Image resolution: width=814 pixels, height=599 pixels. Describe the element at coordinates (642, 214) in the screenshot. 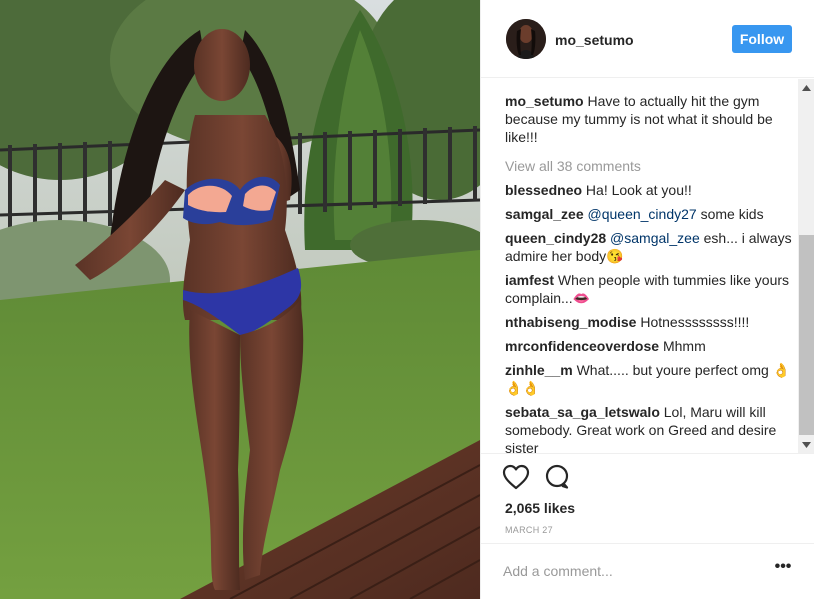

I see `comment-mention-link: @queen_cindy27` at that location.